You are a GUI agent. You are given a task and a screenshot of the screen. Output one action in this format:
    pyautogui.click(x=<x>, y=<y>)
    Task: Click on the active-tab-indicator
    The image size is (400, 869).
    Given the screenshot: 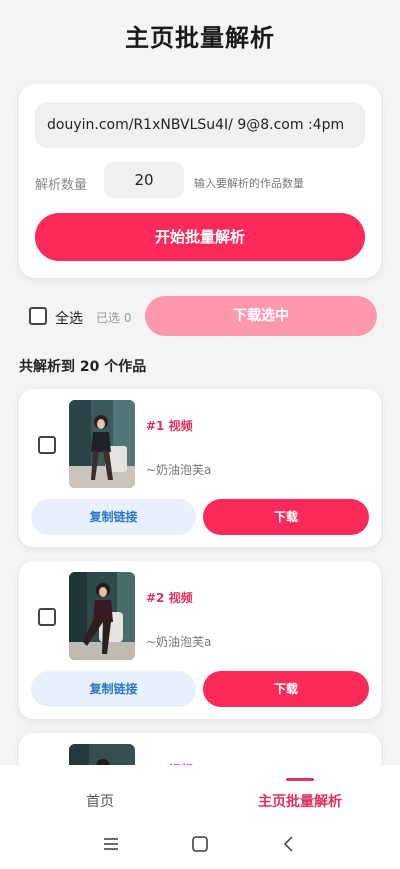 What is the action you would take?
    pyautogui.click(x=300, y=779)
    